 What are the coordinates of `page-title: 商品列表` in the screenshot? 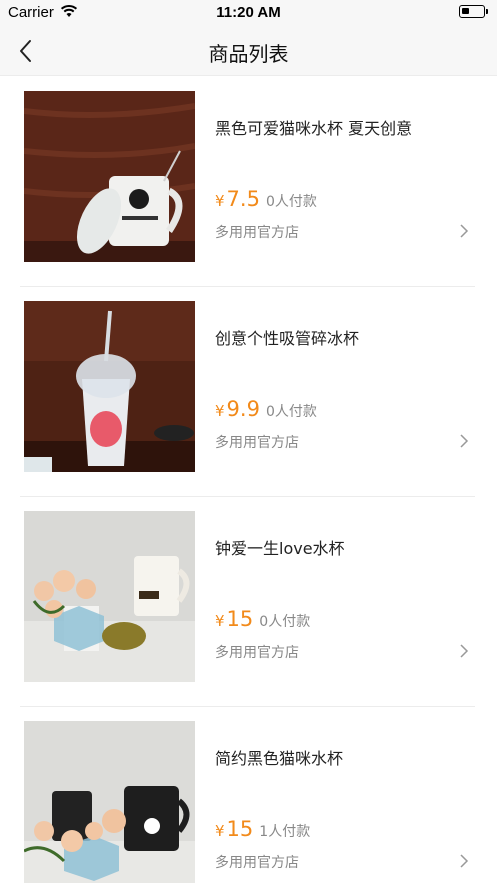 It's located at (248, 54).